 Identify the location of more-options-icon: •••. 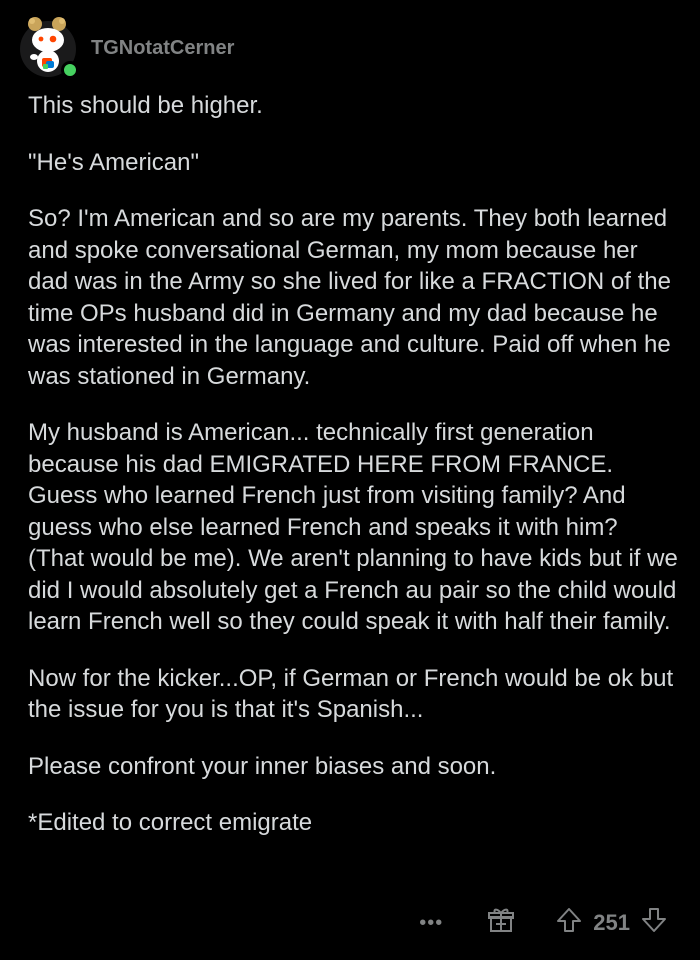
(431, 923).